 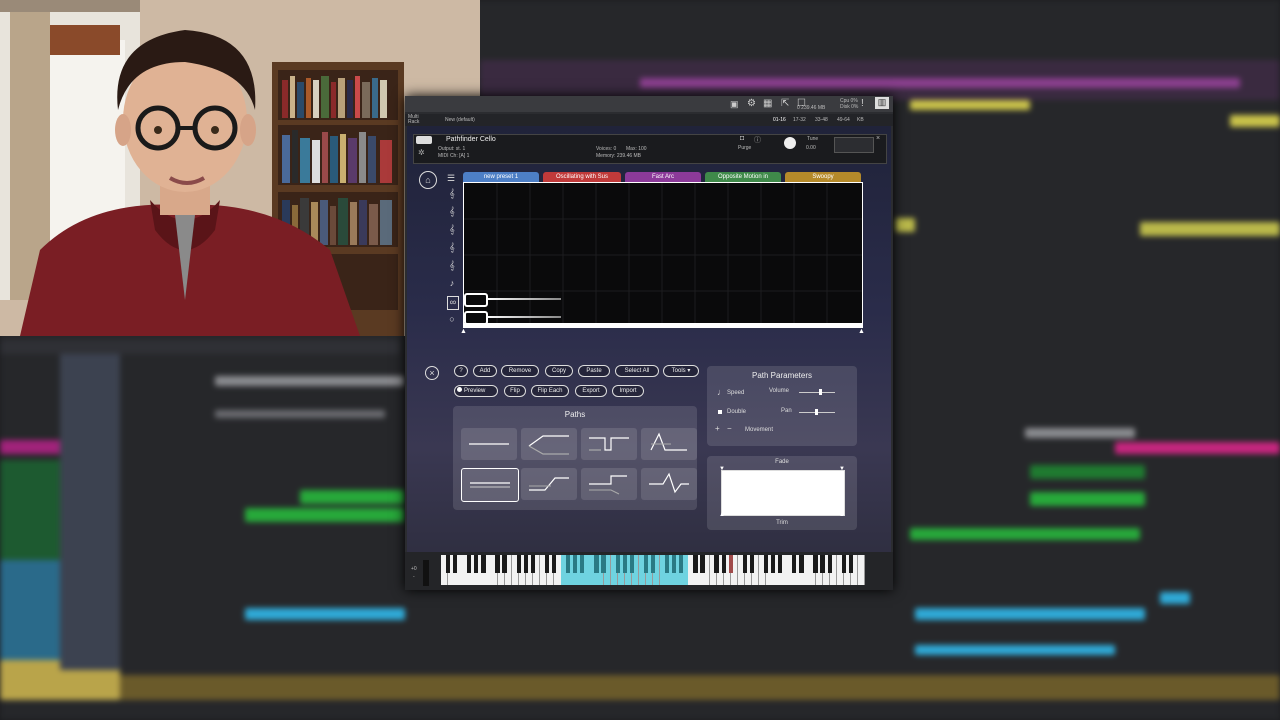 I want to click on articulation-icon-1: 𝄞, so click(x=452, y=194).